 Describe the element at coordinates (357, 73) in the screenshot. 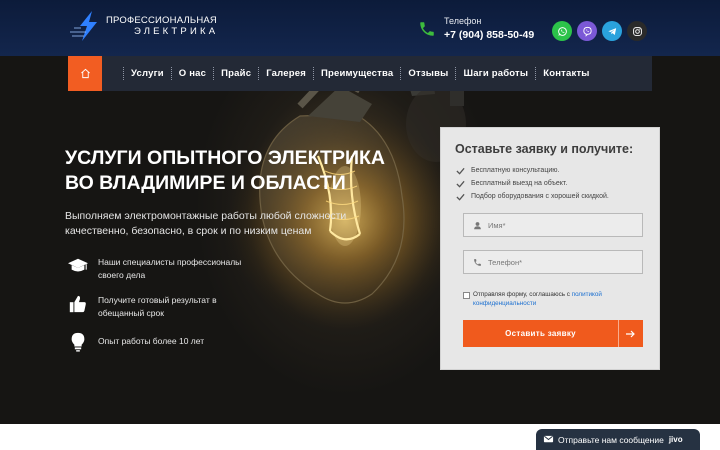

I see `nav-item-advantages: Преимущества` at that location.